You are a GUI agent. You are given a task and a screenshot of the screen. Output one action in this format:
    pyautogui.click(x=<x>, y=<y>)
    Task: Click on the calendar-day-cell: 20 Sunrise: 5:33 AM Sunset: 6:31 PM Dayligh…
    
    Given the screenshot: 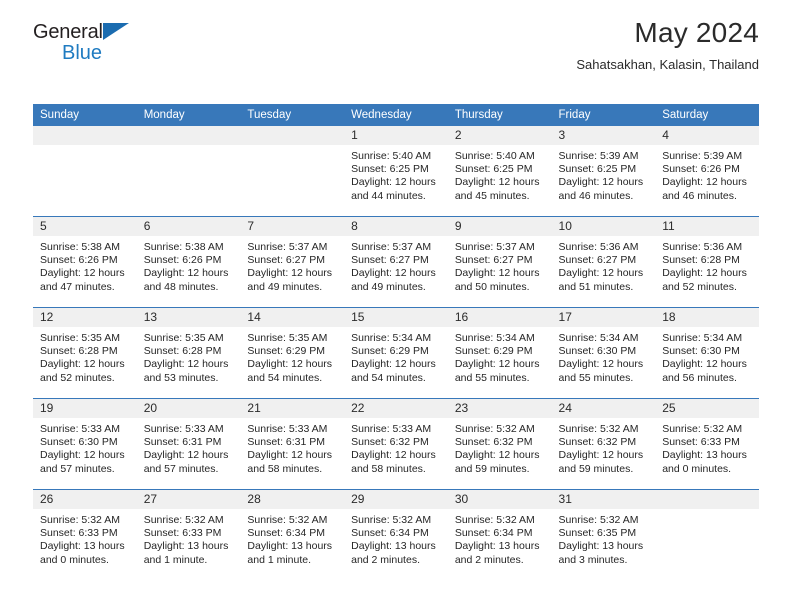 What is the action you would take?
    pyautogui.click(x=188, y=444)
    